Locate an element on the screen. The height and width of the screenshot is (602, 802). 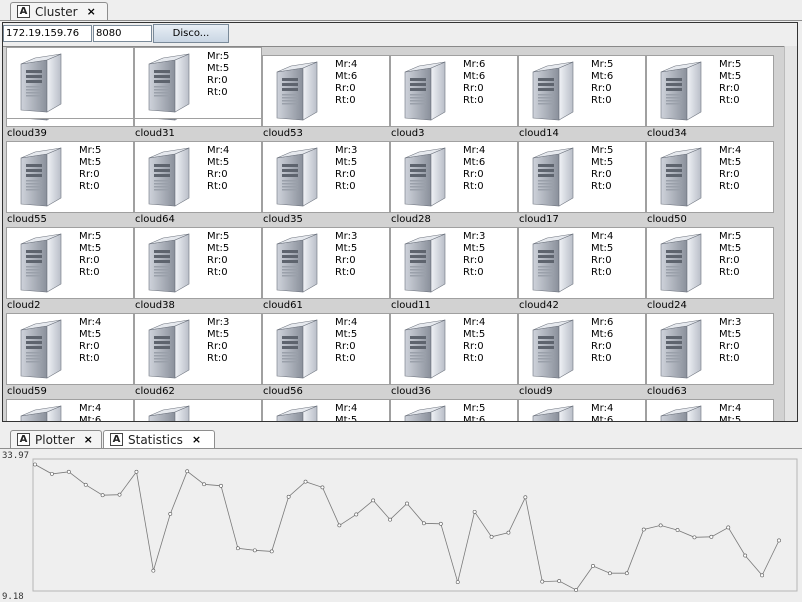
server-node: Mr:6 Mt:6 Rr:0 Rt:0 cloud9 is located at coordinates (582, 356).